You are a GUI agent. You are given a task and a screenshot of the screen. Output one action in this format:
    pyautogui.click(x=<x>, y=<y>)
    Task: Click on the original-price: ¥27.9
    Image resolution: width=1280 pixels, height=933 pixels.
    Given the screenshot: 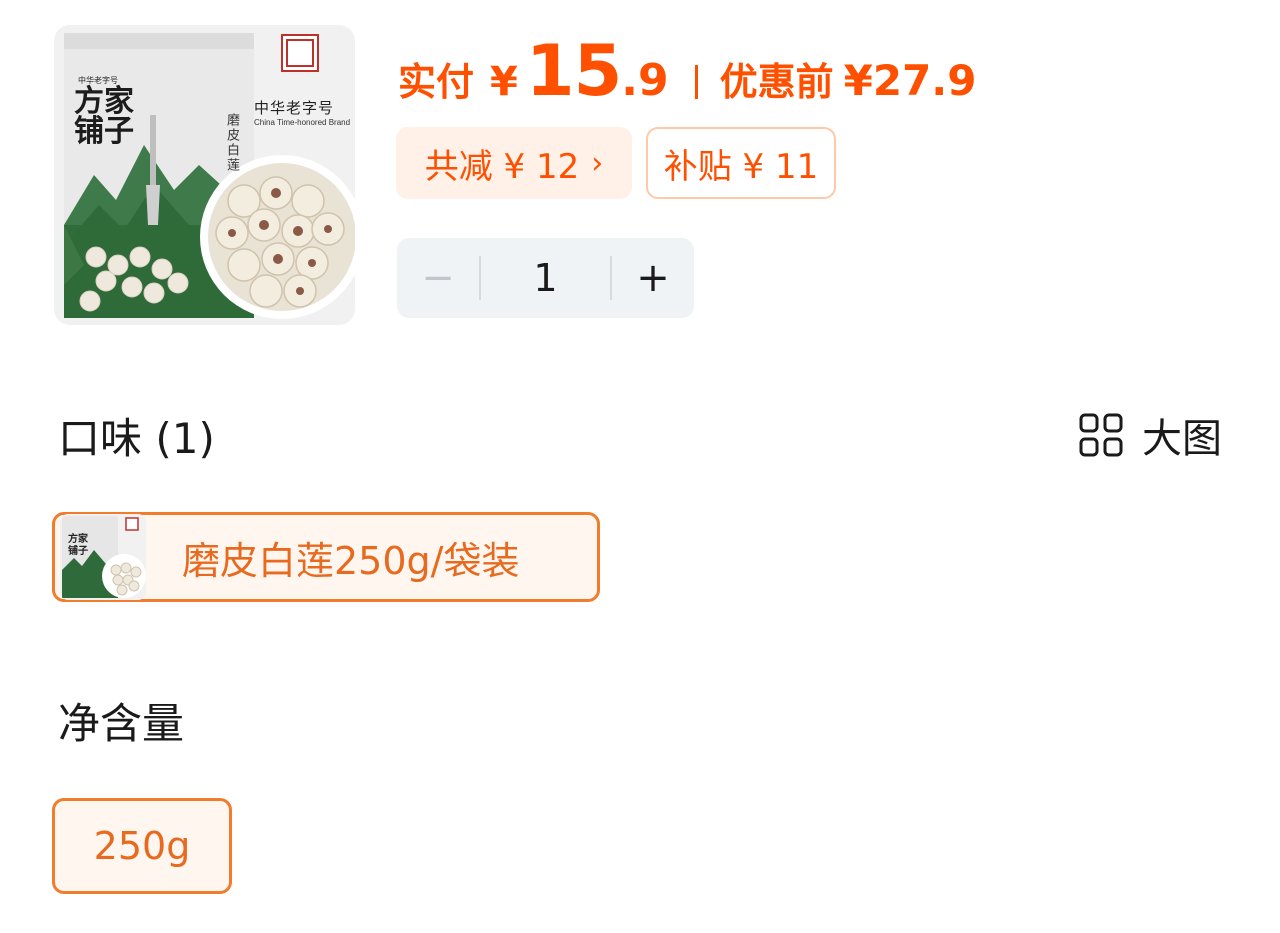 What is the action you would take?
    pyautogui.click(x=910, y=80)
    